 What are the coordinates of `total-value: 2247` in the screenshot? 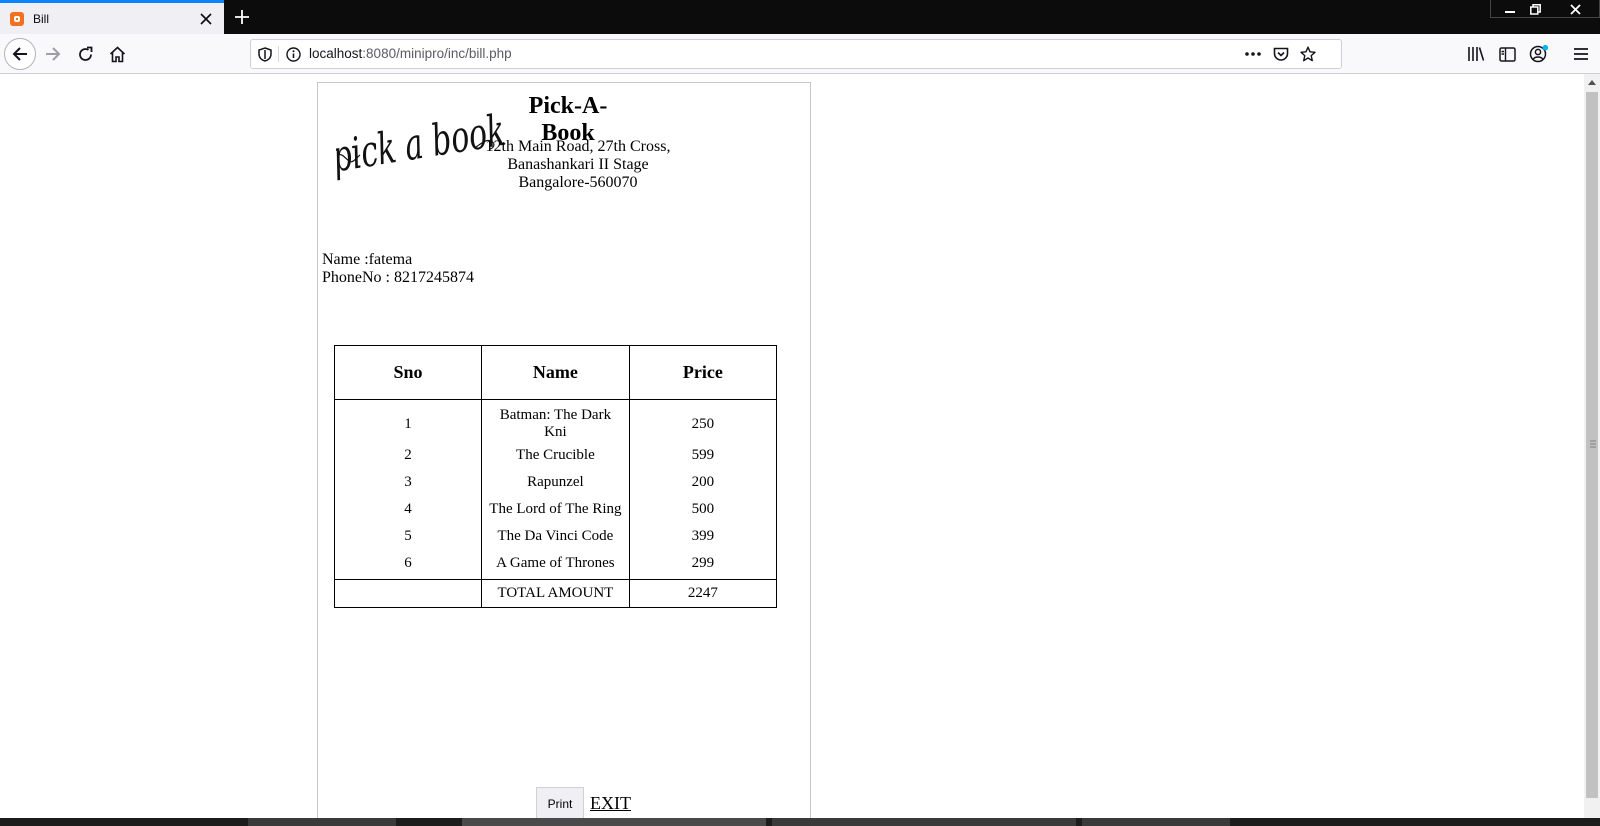 It's located at (703, 593).